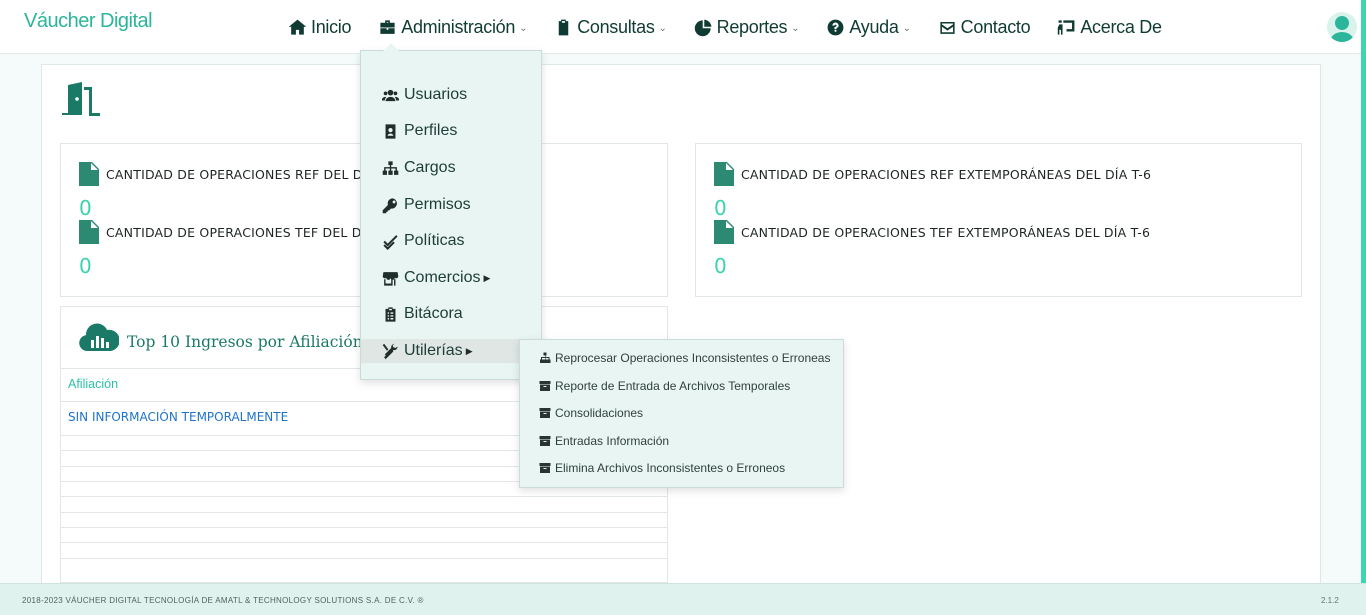 The image size is (1366, 615). I want to click on menu-item-cargos-label: Cargos, so click(430, 167).